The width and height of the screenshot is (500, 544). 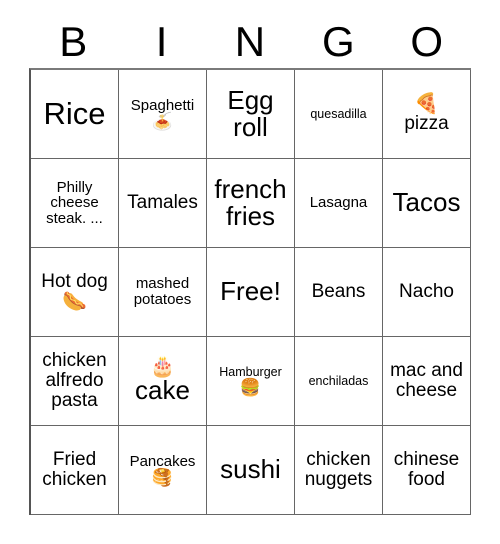 I want to click on bingo-cell: chinese food, so click(x=427, y=470).